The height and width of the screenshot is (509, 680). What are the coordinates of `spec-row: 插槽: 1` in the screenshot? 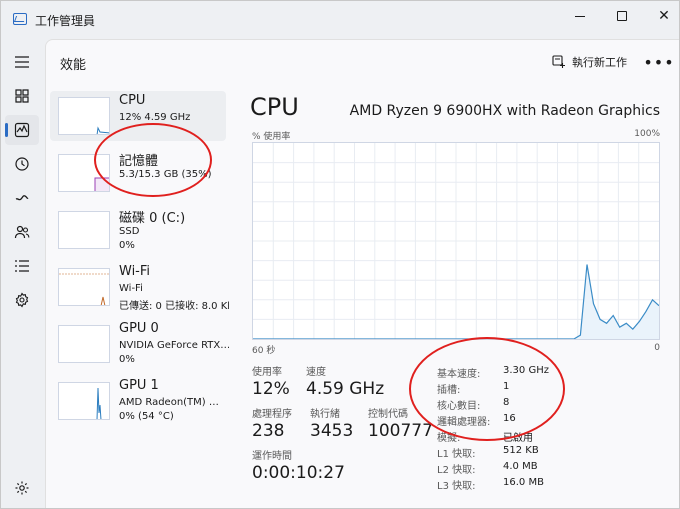 It's located at (502, 389).